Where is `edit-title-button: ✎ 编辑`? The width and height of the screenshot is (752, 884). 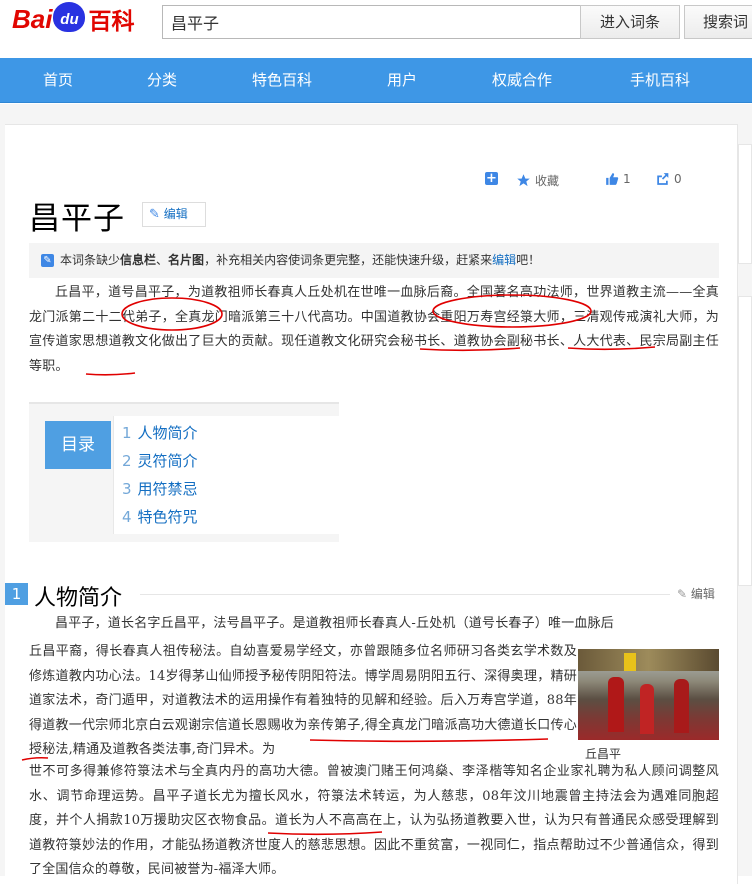
edit-title-button: ✎ 编辑 is located at coordinates (174, 214).